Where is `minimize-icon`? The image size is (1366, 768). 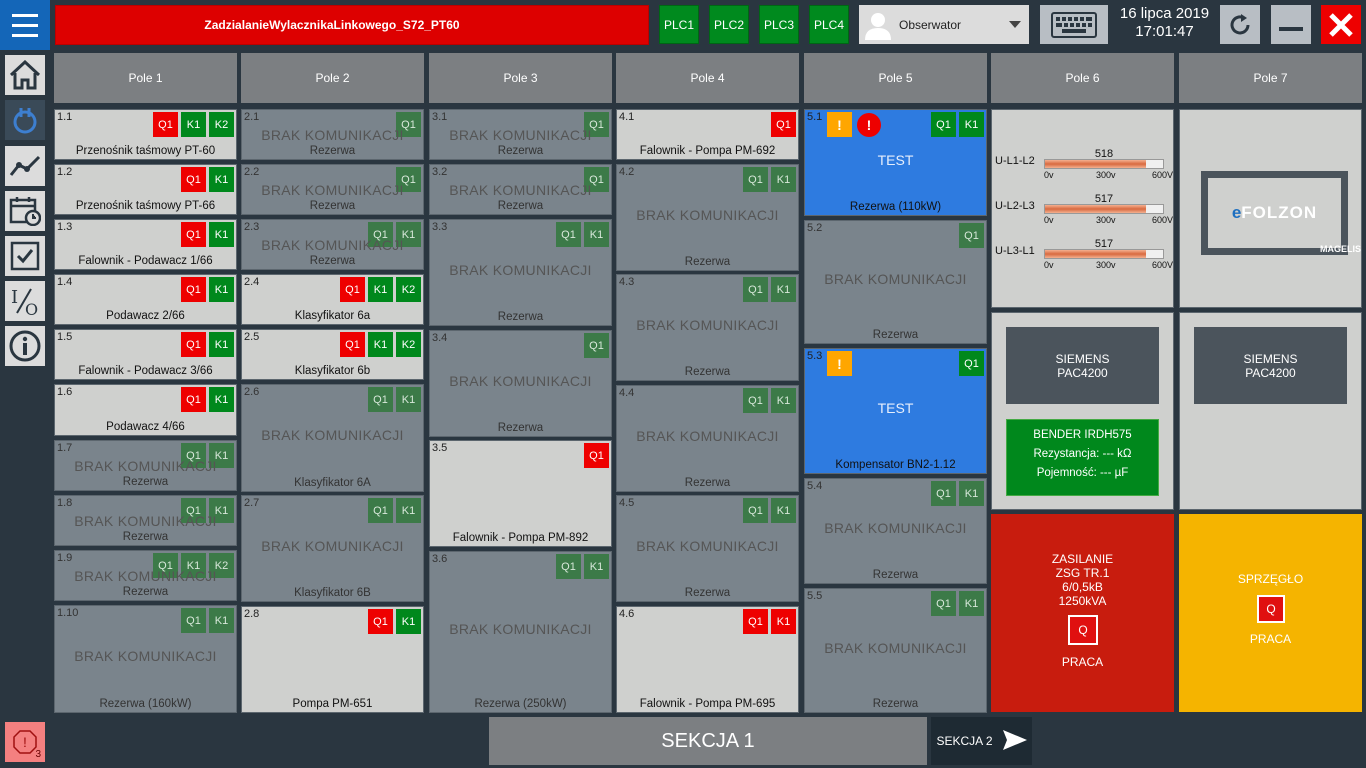
minimize-icon is located at coordinates (1291, 24).